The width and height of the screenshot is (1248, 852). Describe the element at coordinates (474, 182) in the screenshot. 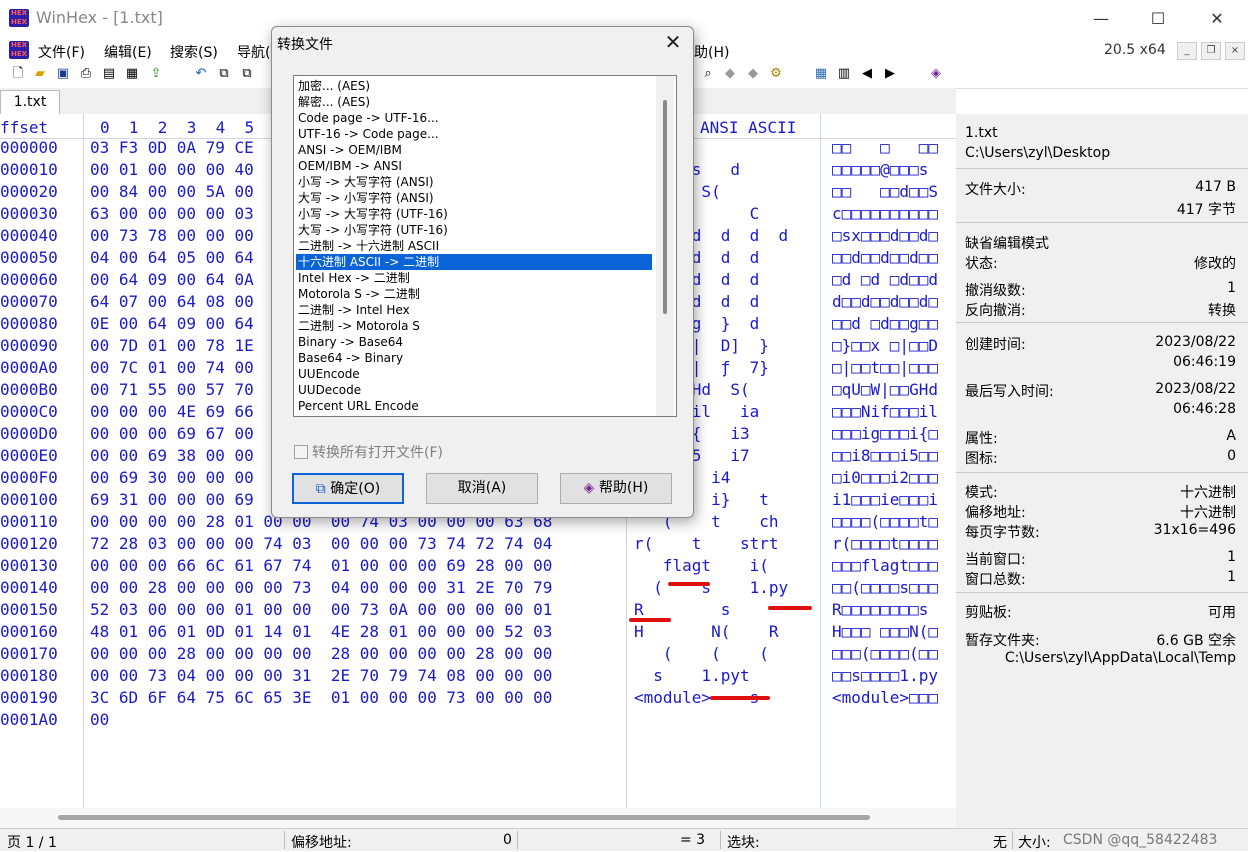

I see `conversion-option: 小写 -> 大写字符 (ANSI)` at that location.